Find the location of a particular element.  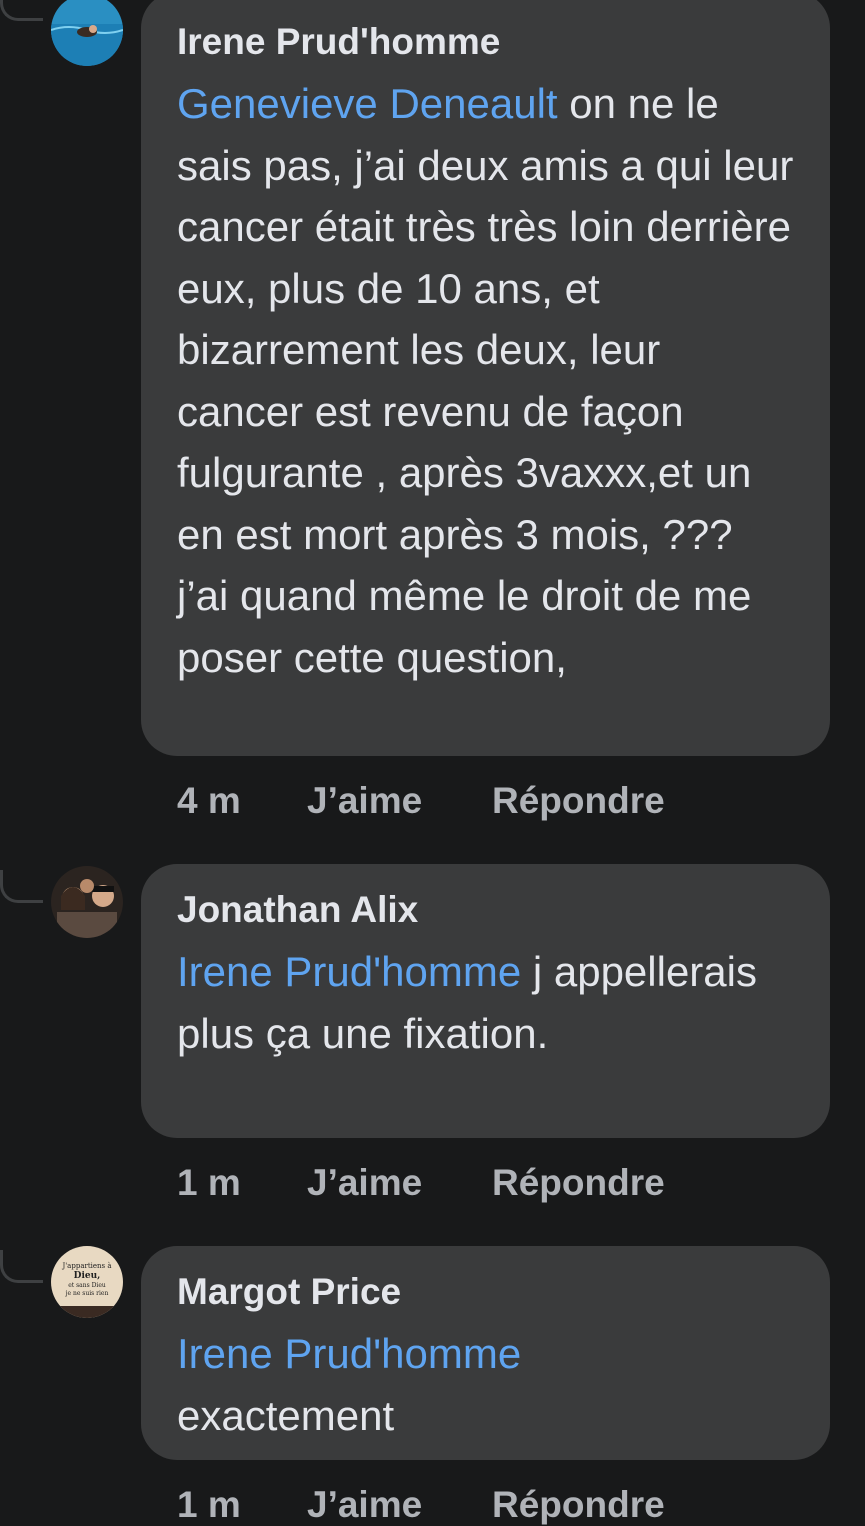

svg-text: J'appartiens à is located at coordinates (86, 1265).